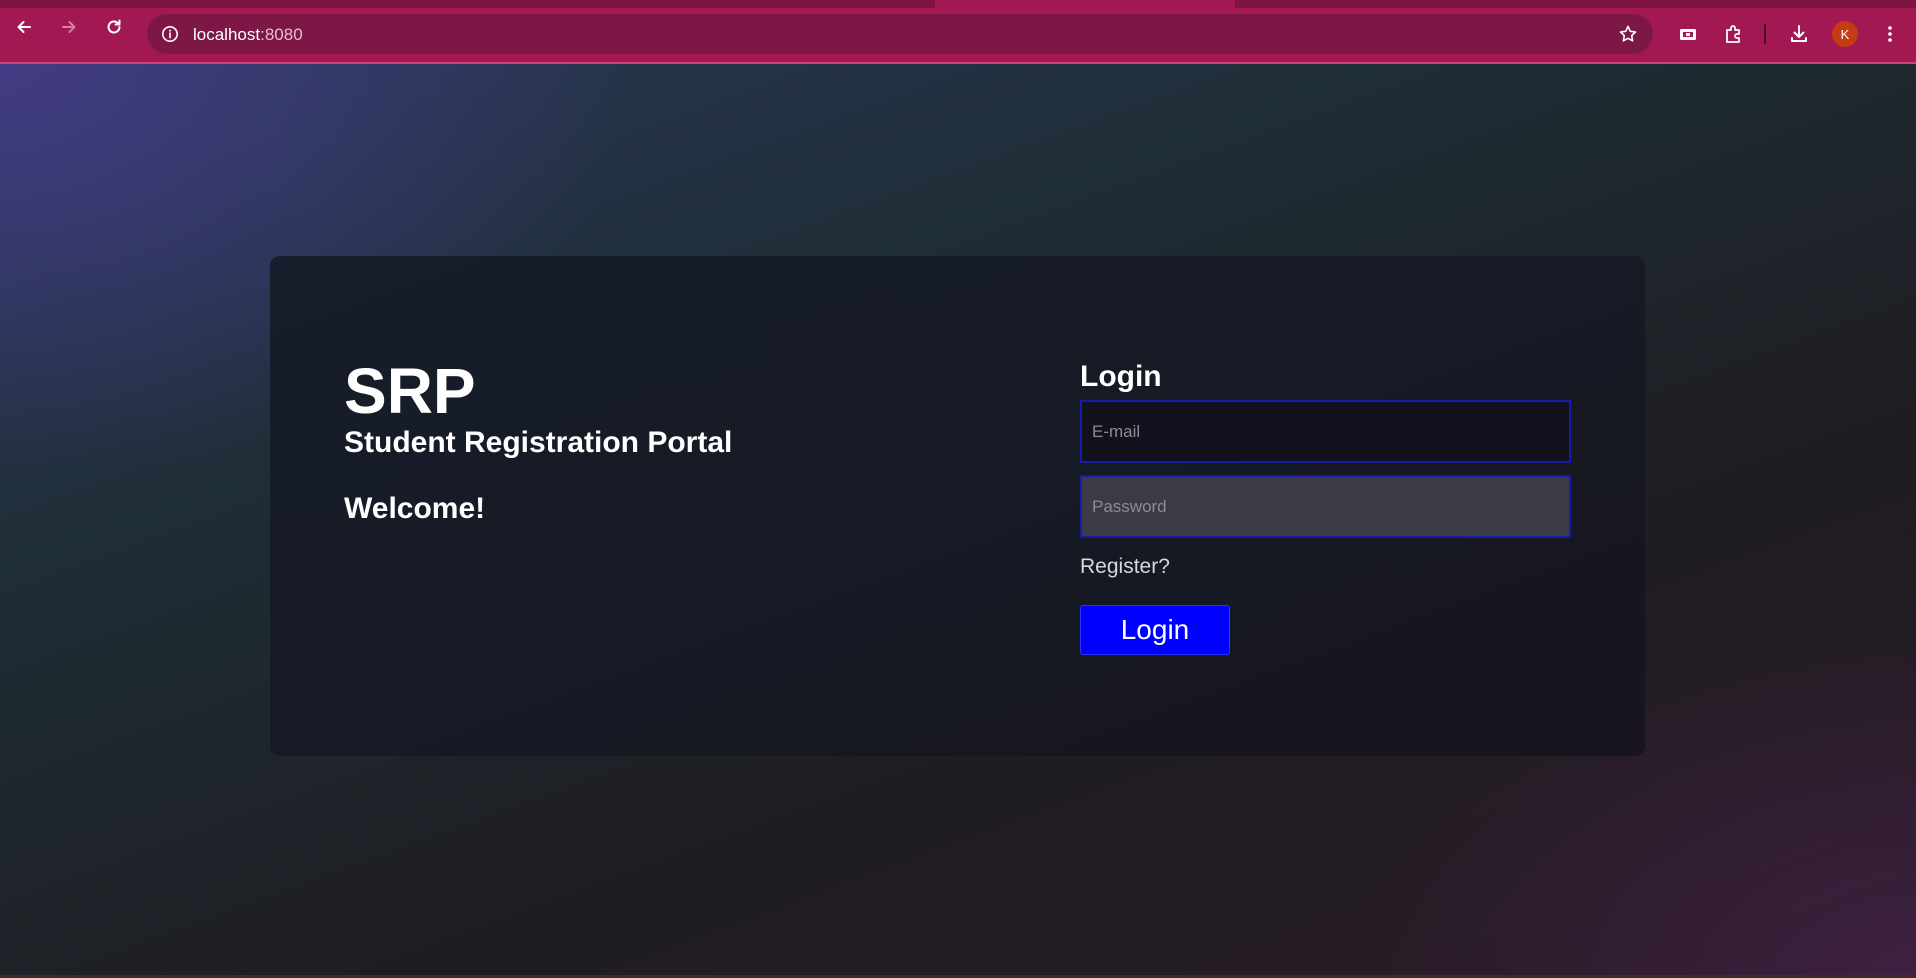  I want to click on tab-strip, so click(958, 4).